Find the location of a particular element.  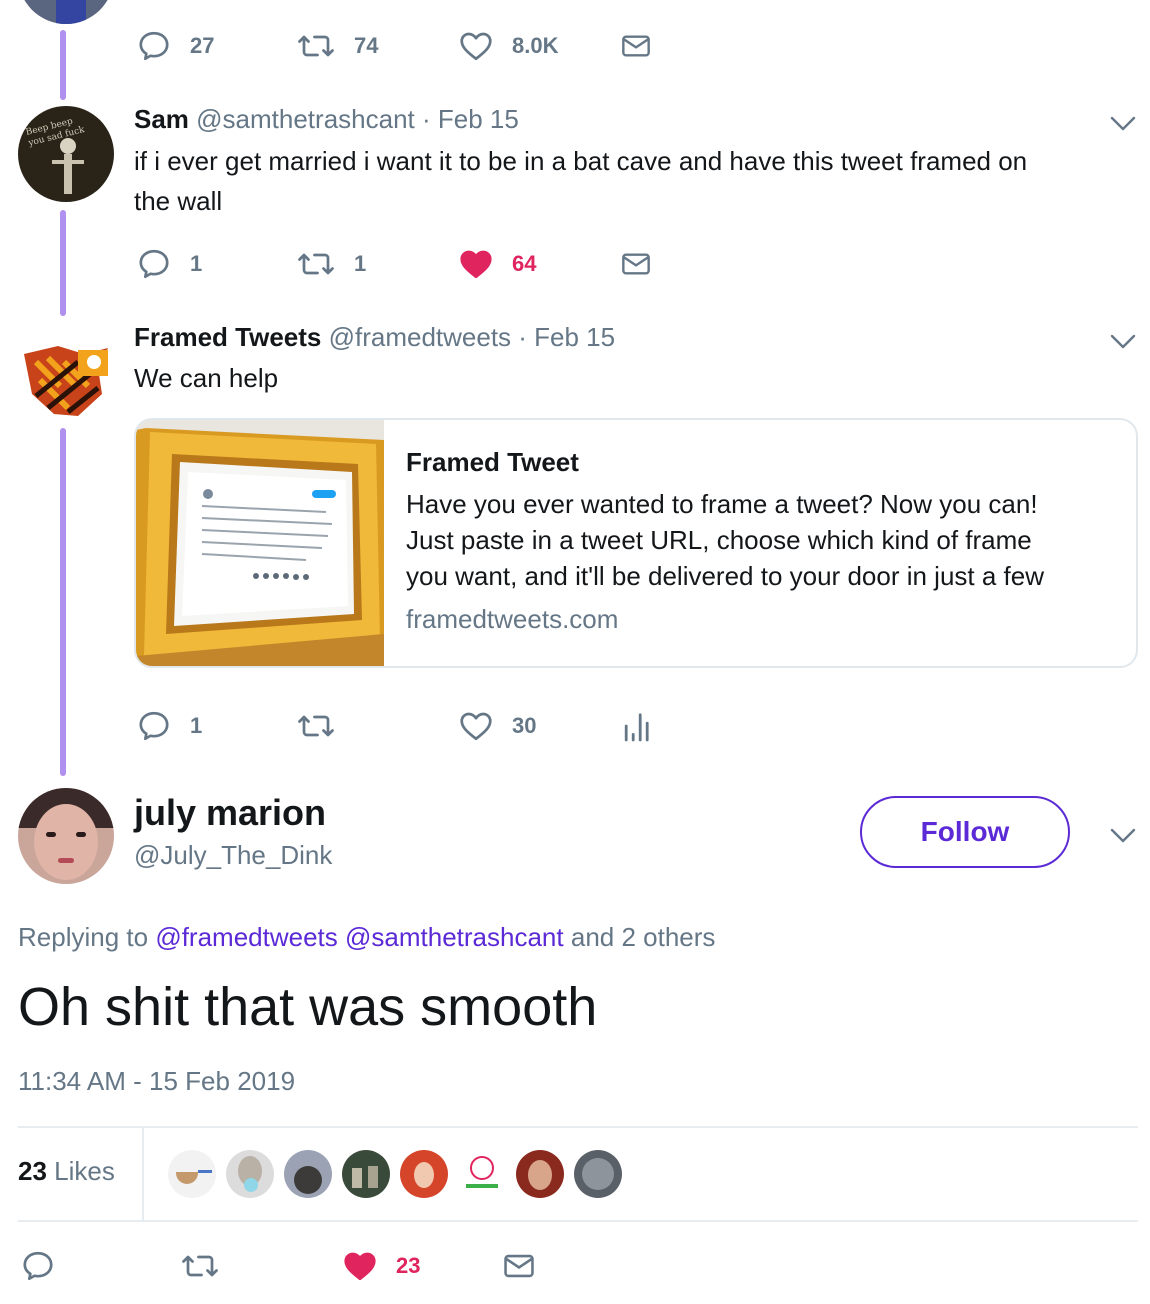

card-image is located at coordinates (260, 543).